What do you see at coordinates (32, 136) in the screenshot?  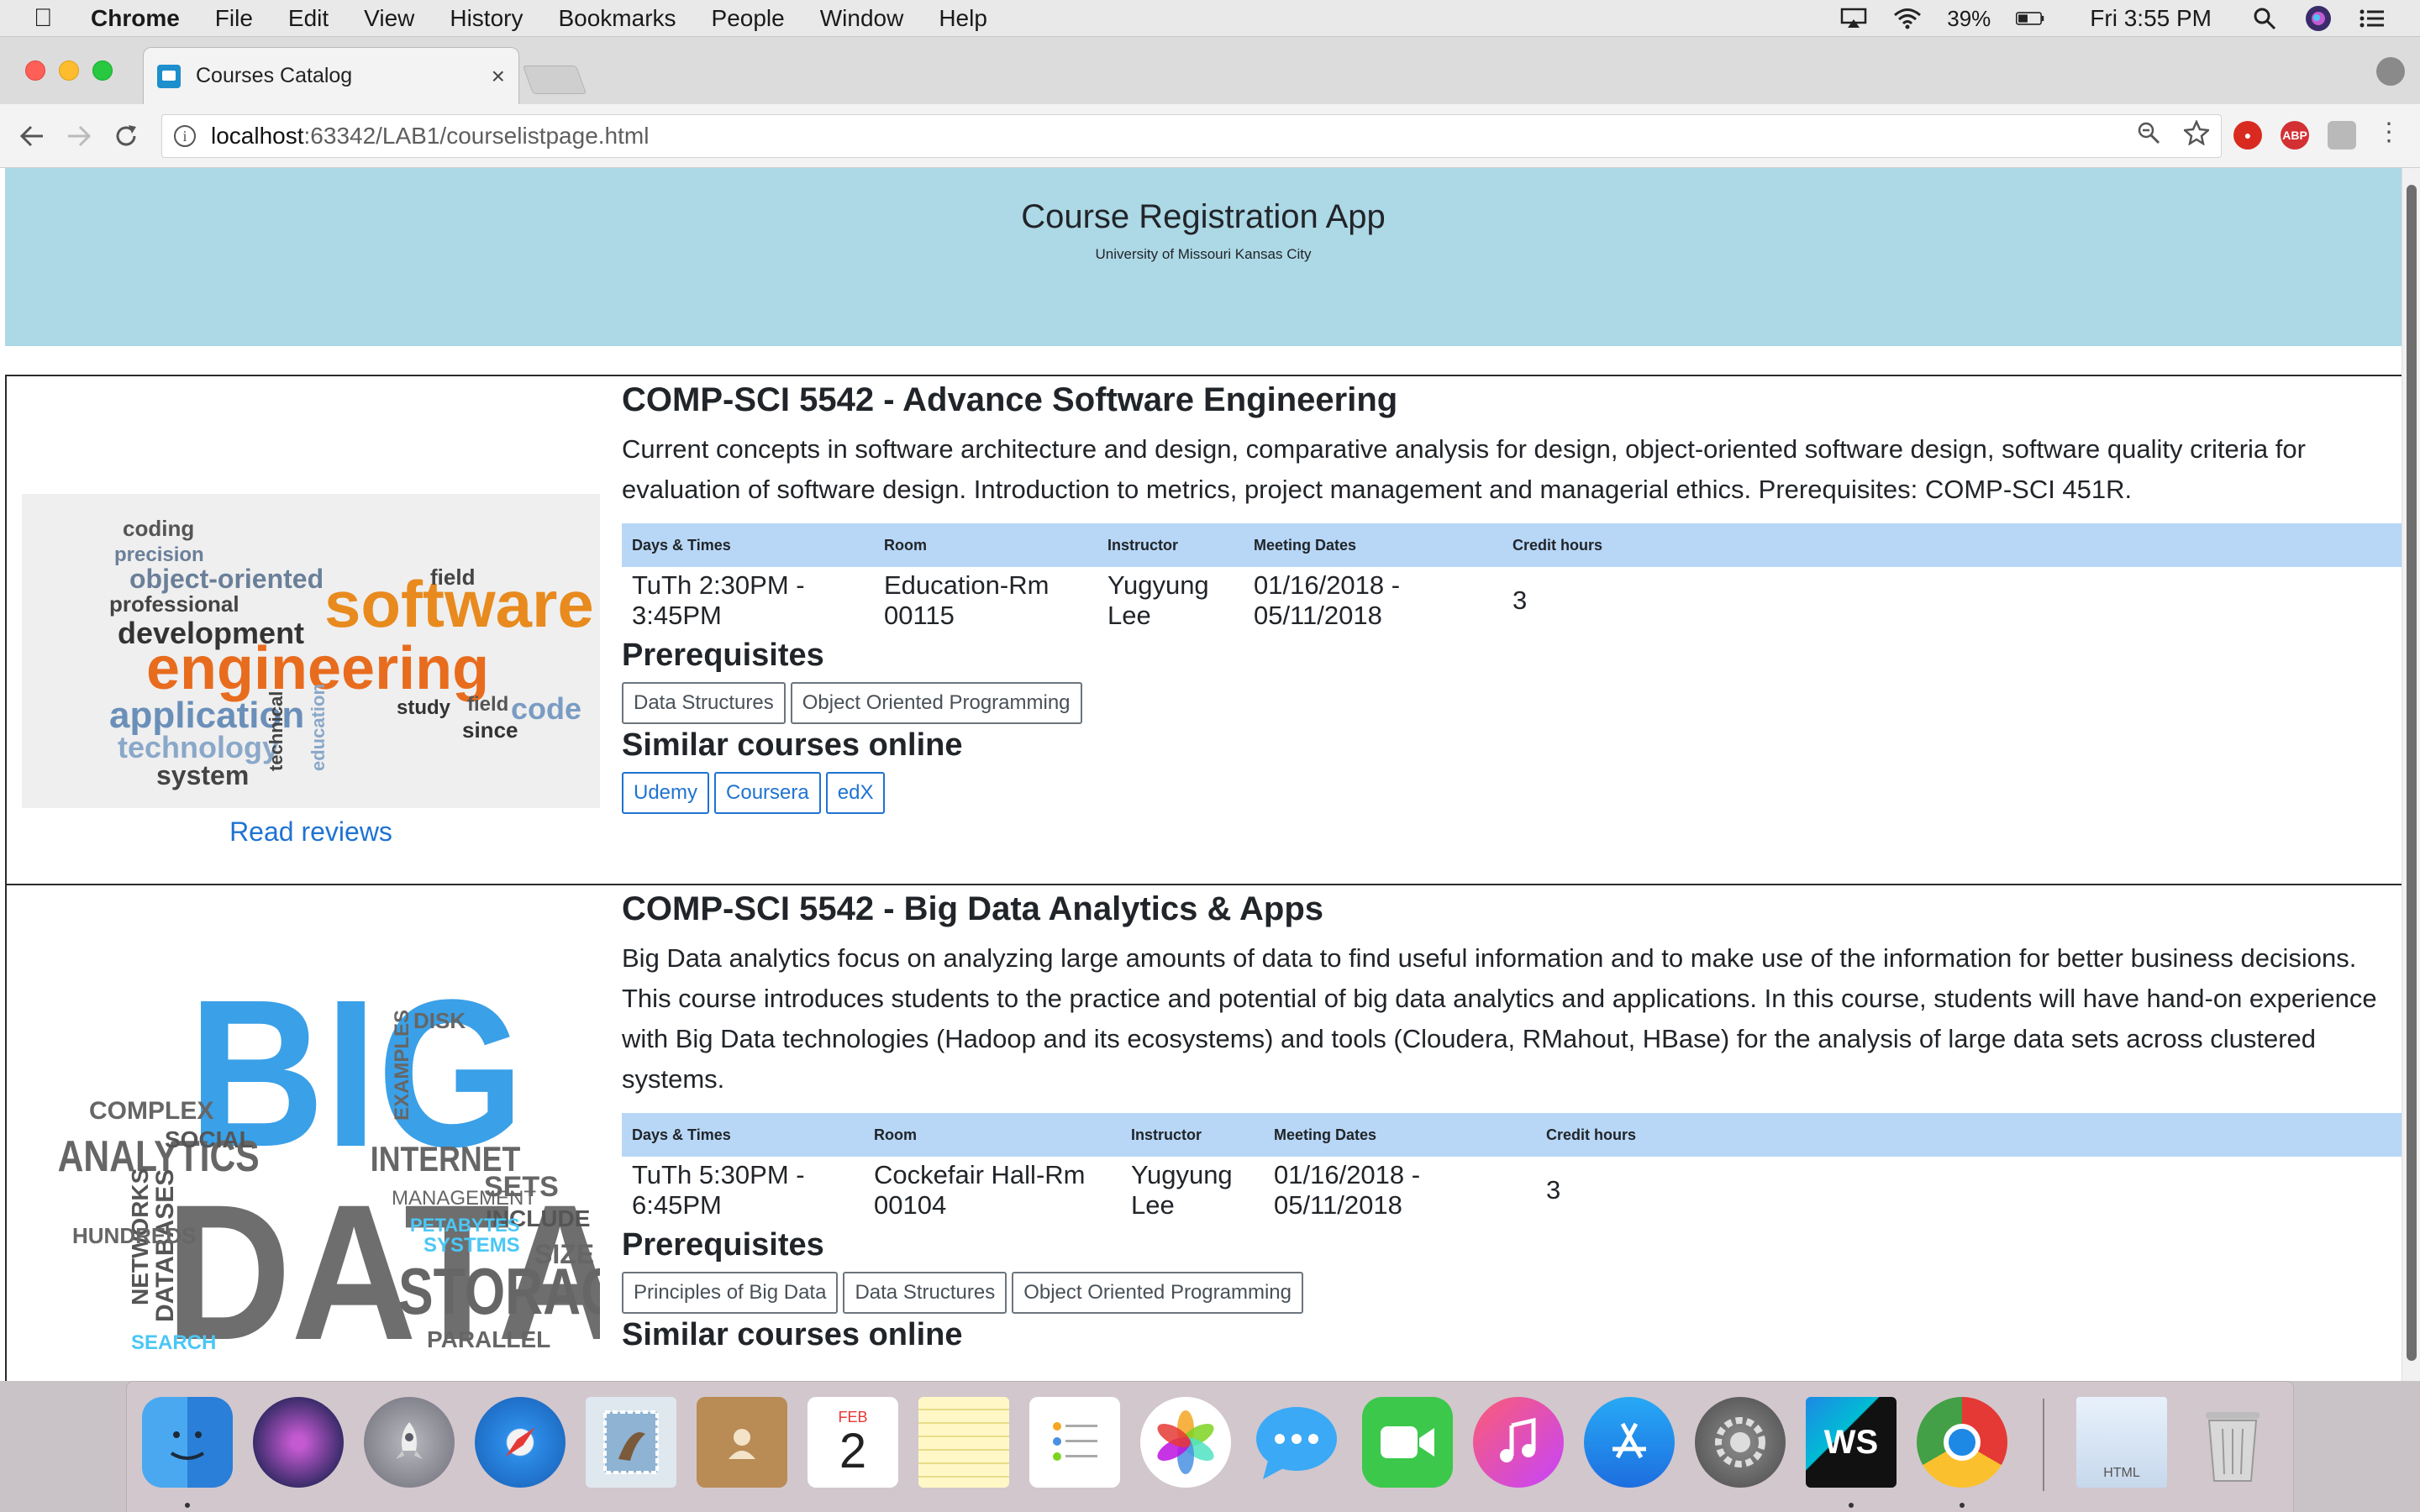 I see `back-button` at bounding box center [32, 136].